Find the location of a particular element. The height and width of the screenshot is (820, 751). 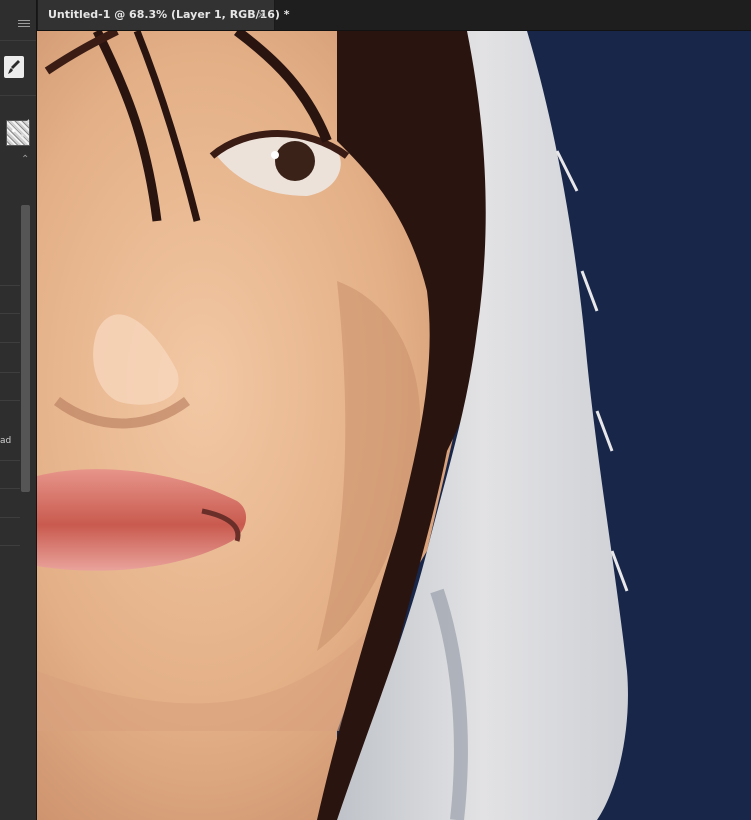

truncated-panel-label: ad is located at coordinates (6, 441).